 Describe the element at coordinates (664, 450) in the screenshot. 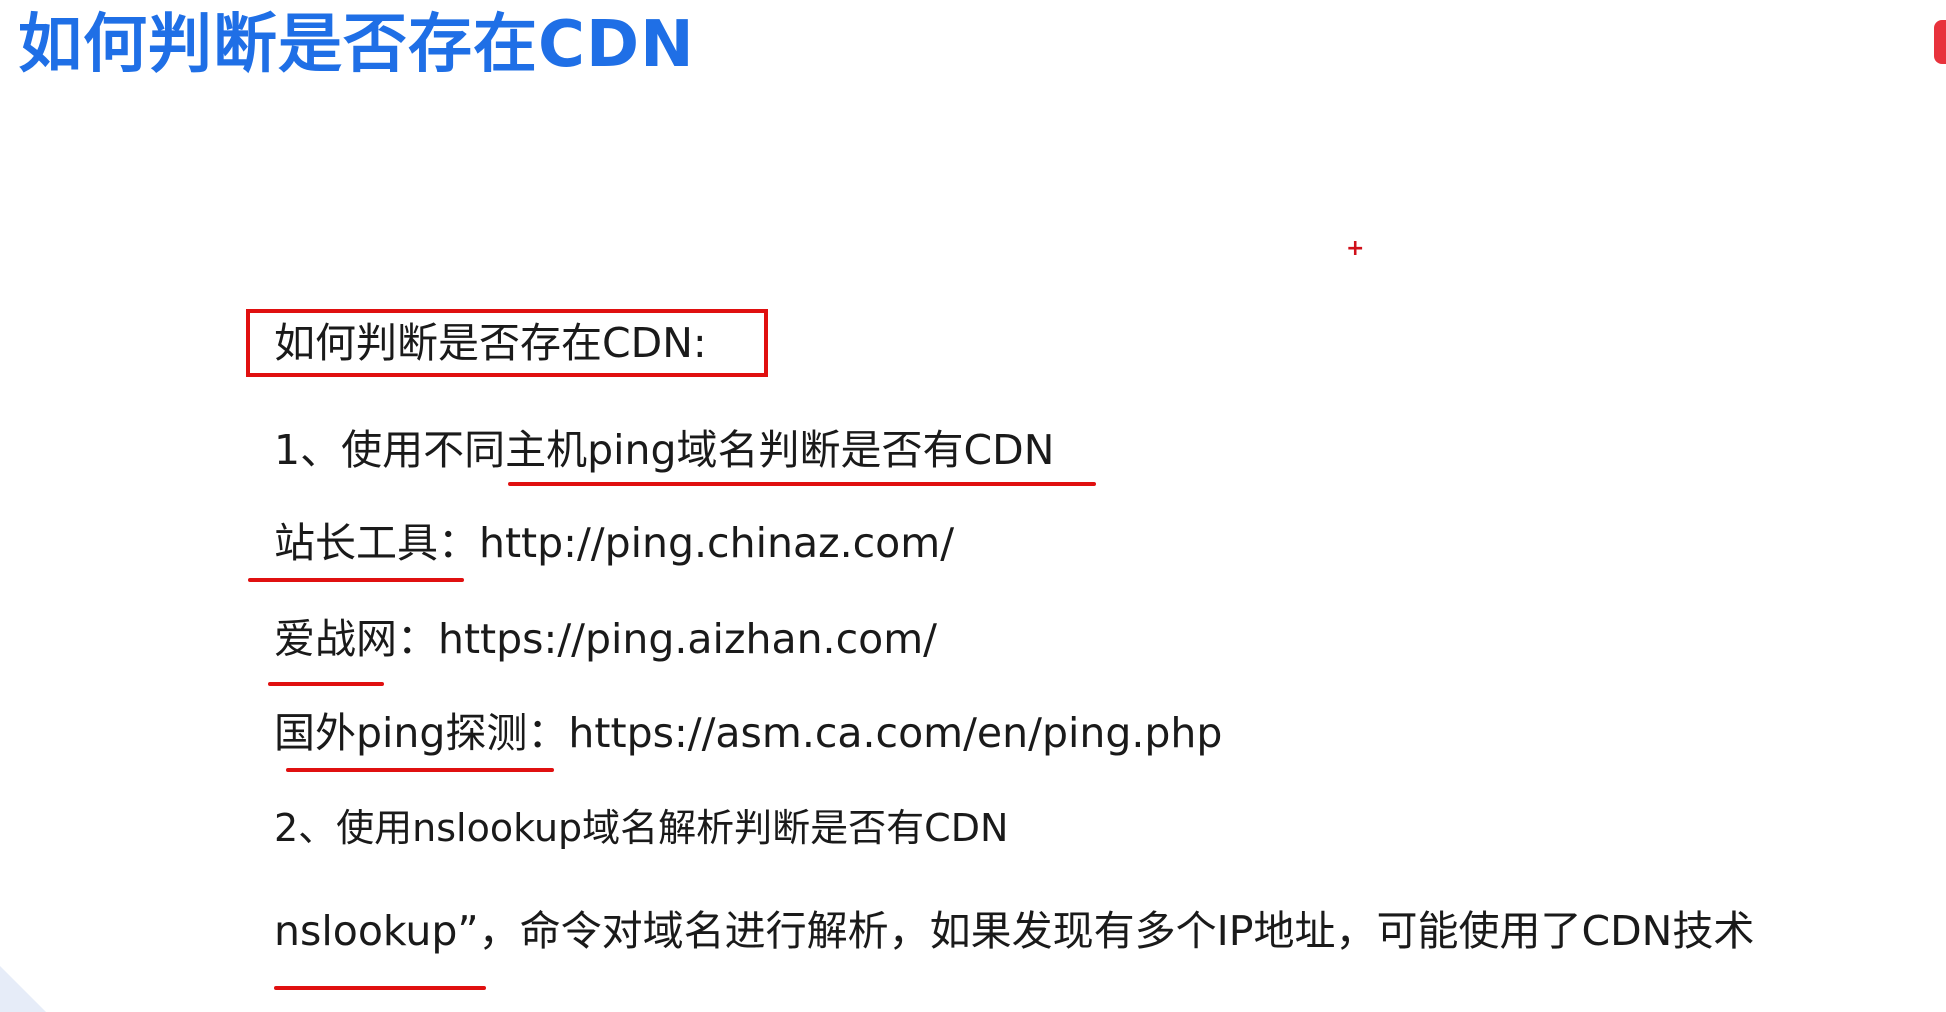

I see `method-1-text: 1、使用不同主机ping域名判断是否有CDN` at that location.